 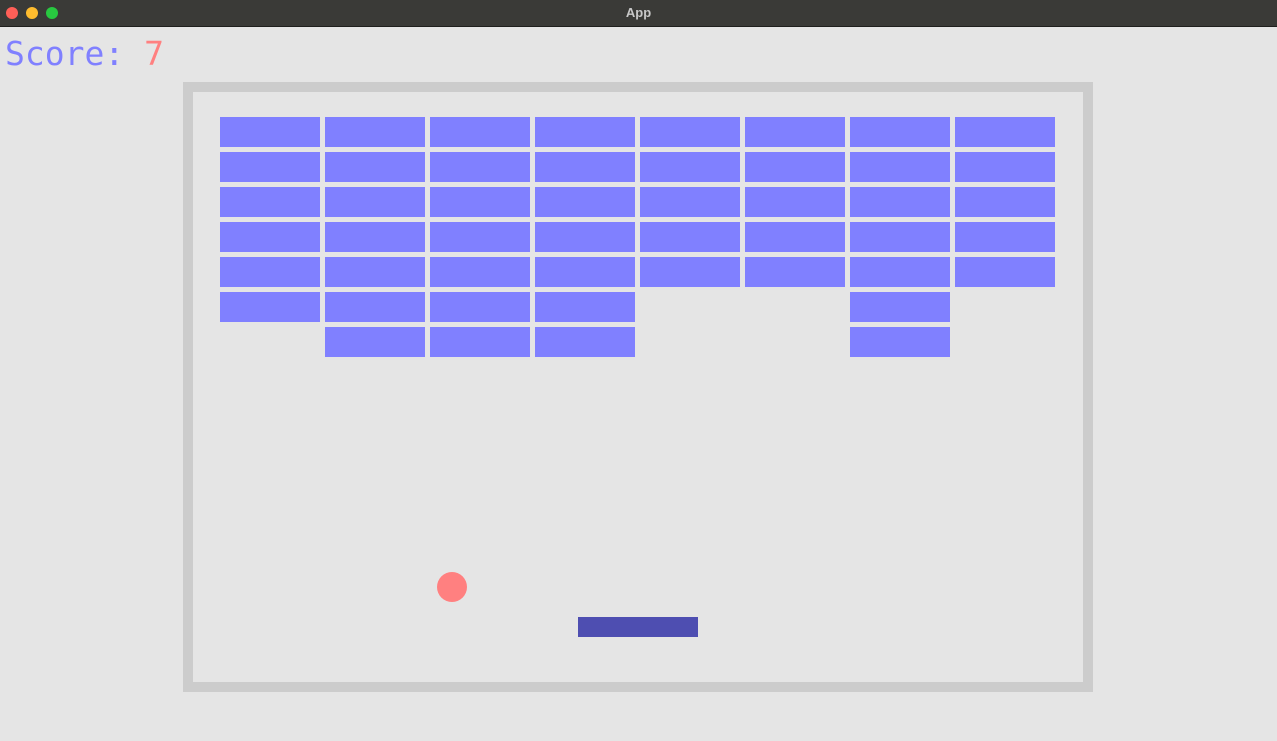 I want to click on ball, so click(x=452, y=587).